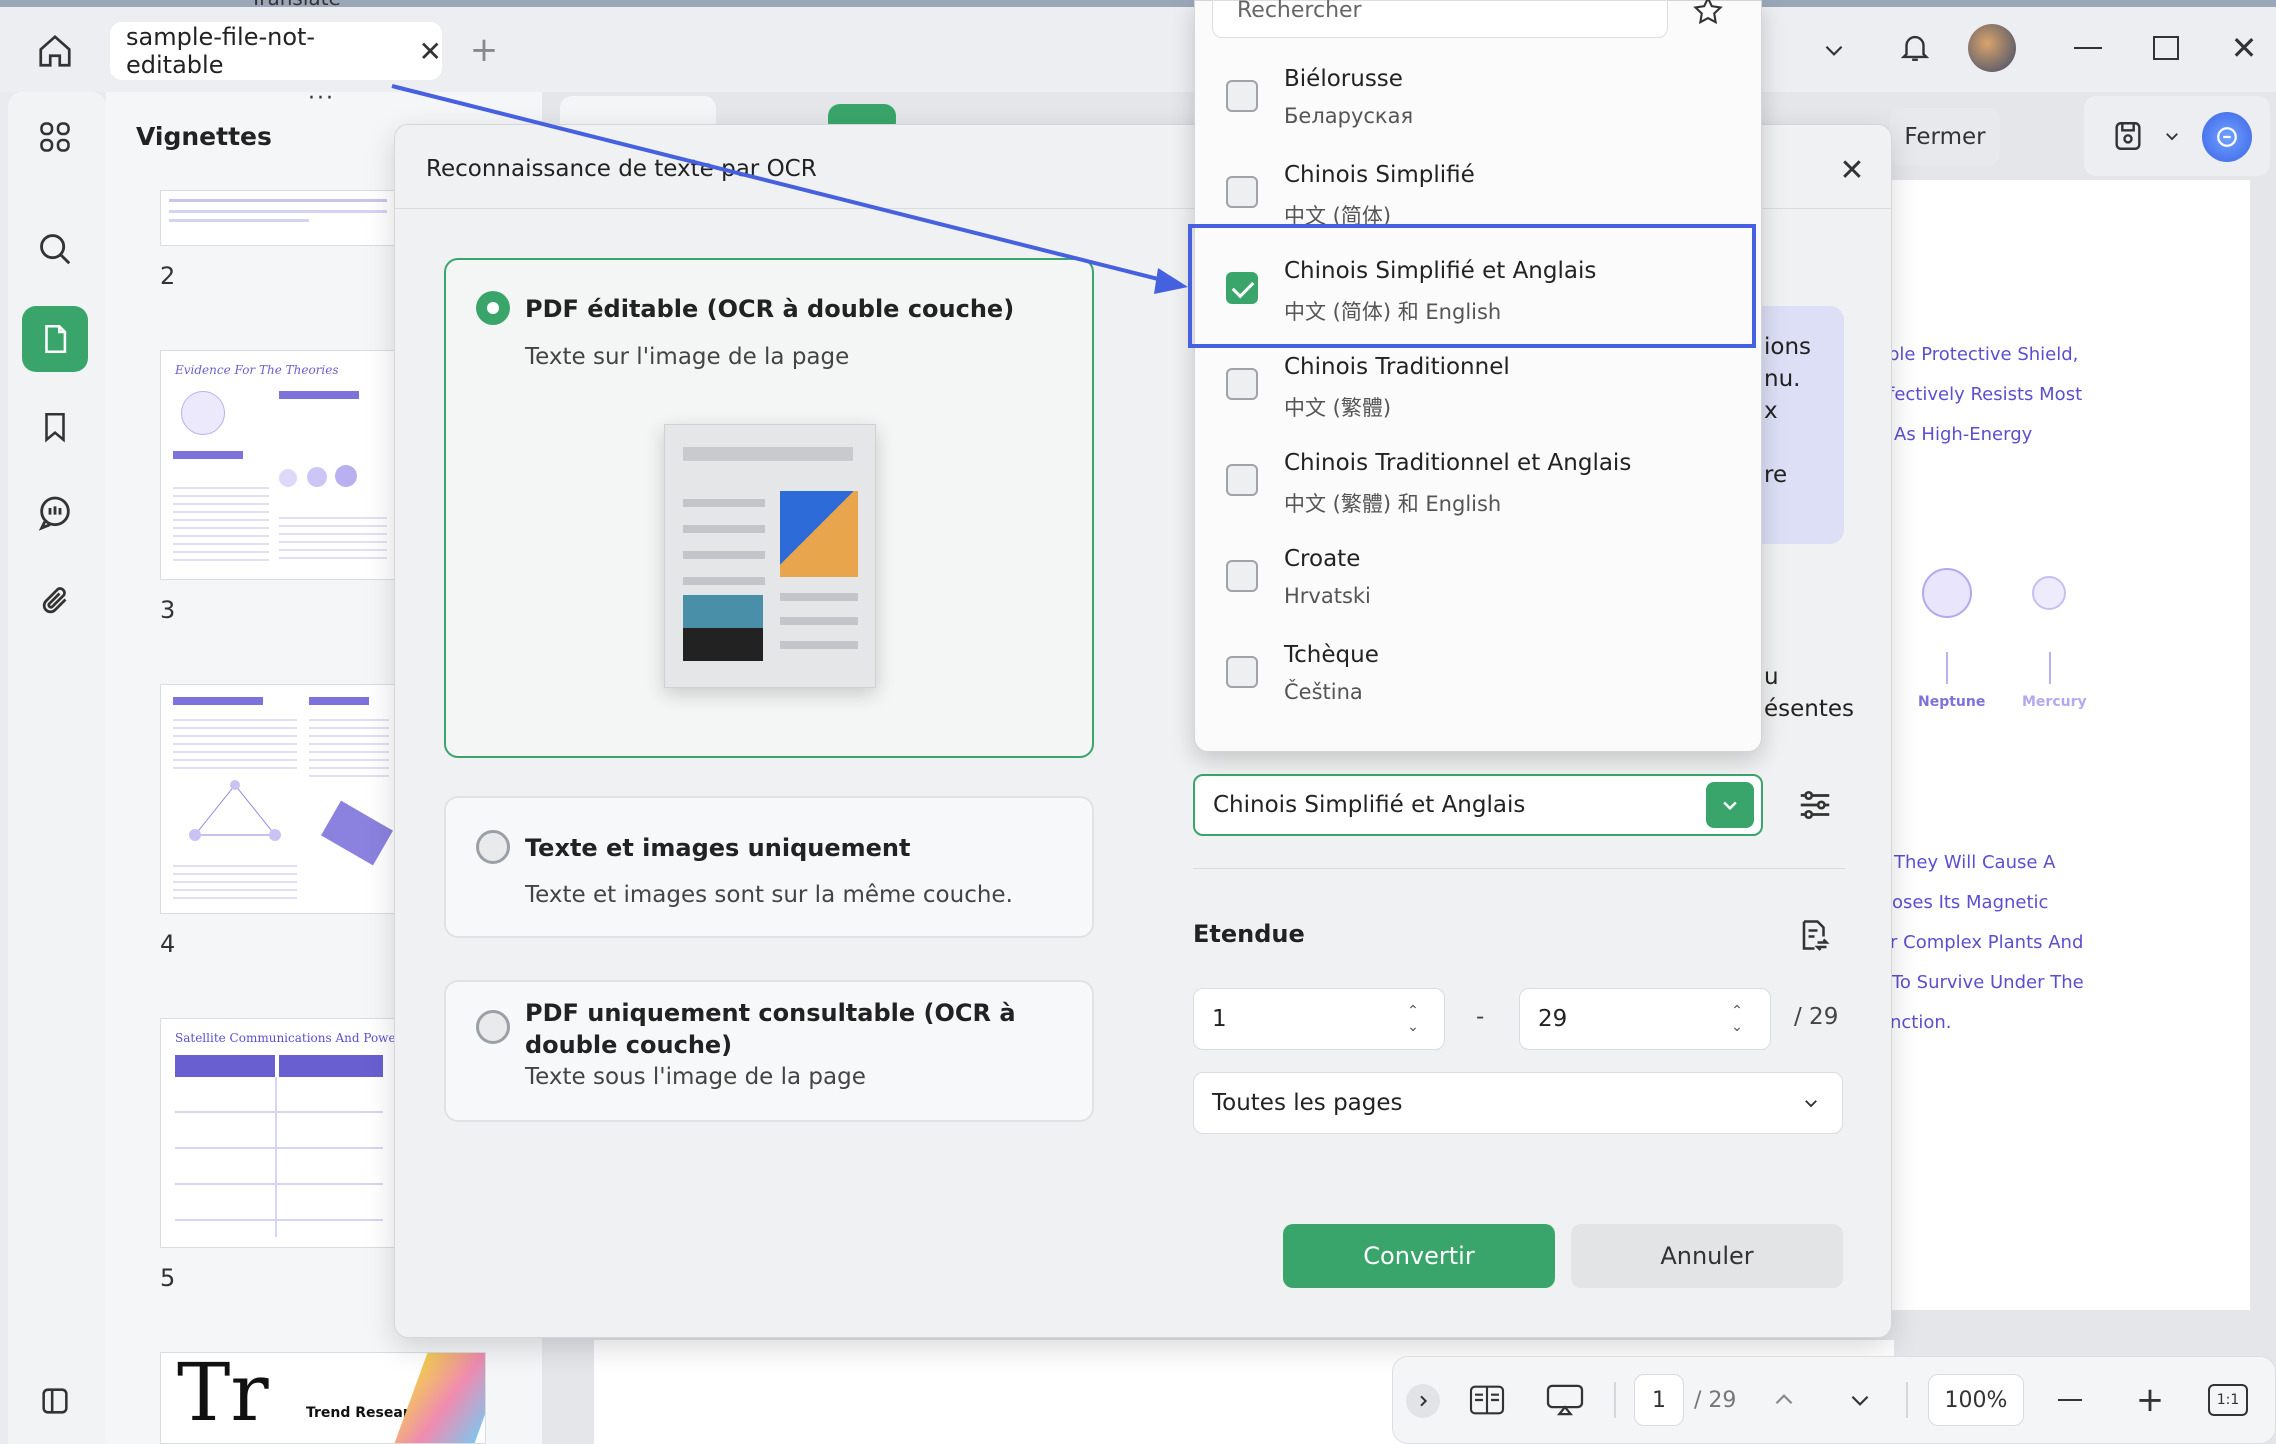 This screenshot has width=2276, height=1444. I want to click on chevron-right-icon, so click(1423, 1401).